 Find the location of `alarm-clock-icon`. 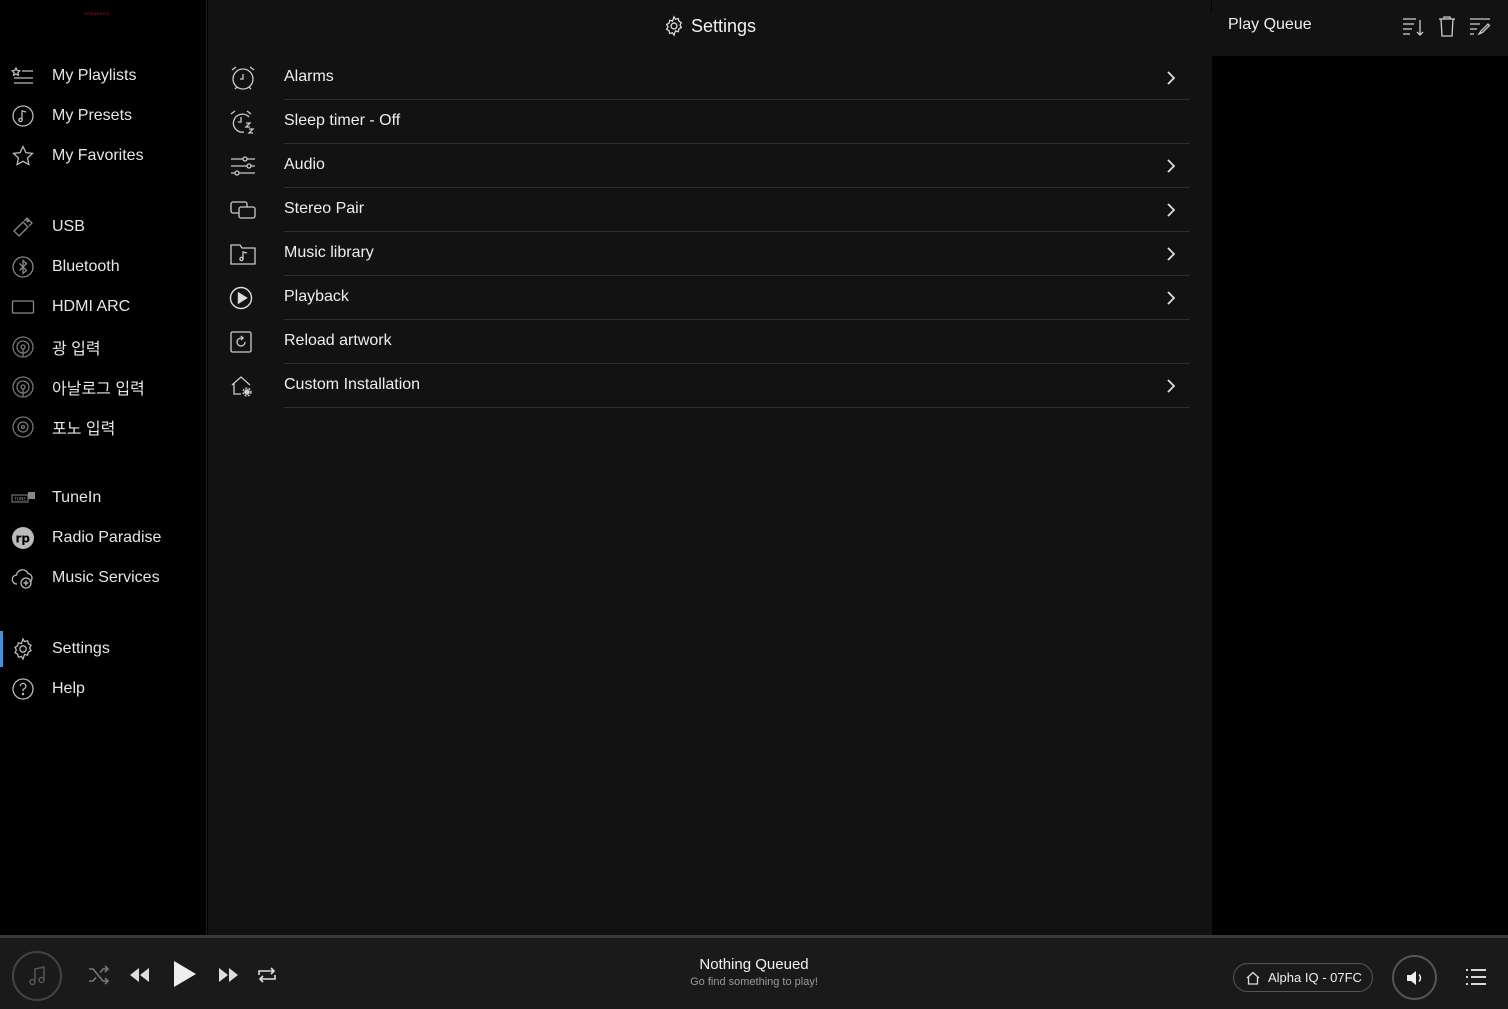

alarm-clock-icon is located at coordinates (243, 78).